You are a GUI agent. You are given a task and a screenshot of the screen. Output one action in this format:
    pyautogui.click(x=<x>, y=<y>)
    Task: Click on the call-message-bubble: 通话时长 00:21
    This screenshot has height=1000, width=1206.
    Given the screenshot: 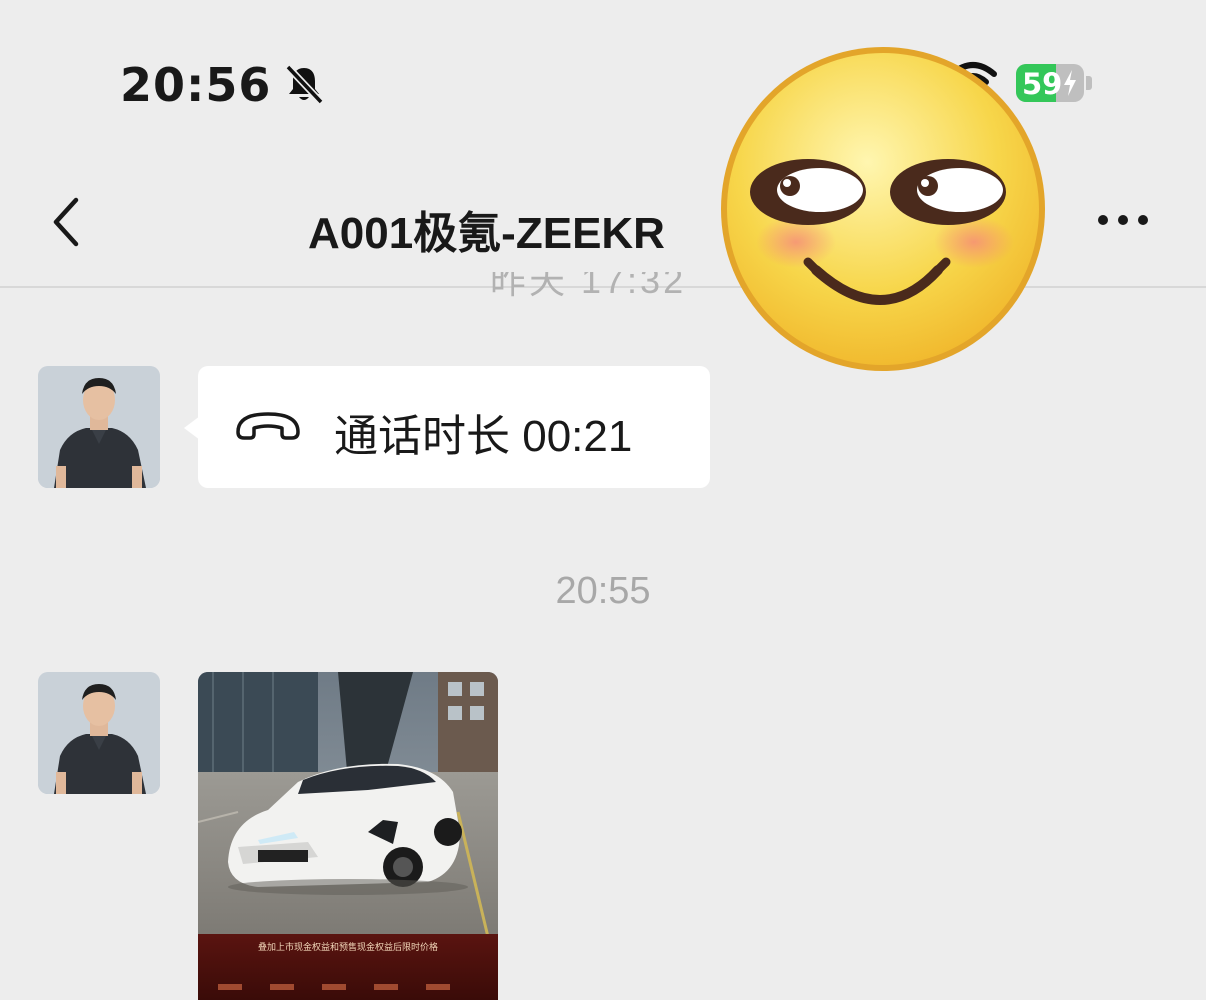 What is the action you would take?
    pyautogui.click(x=454, y=427)
    